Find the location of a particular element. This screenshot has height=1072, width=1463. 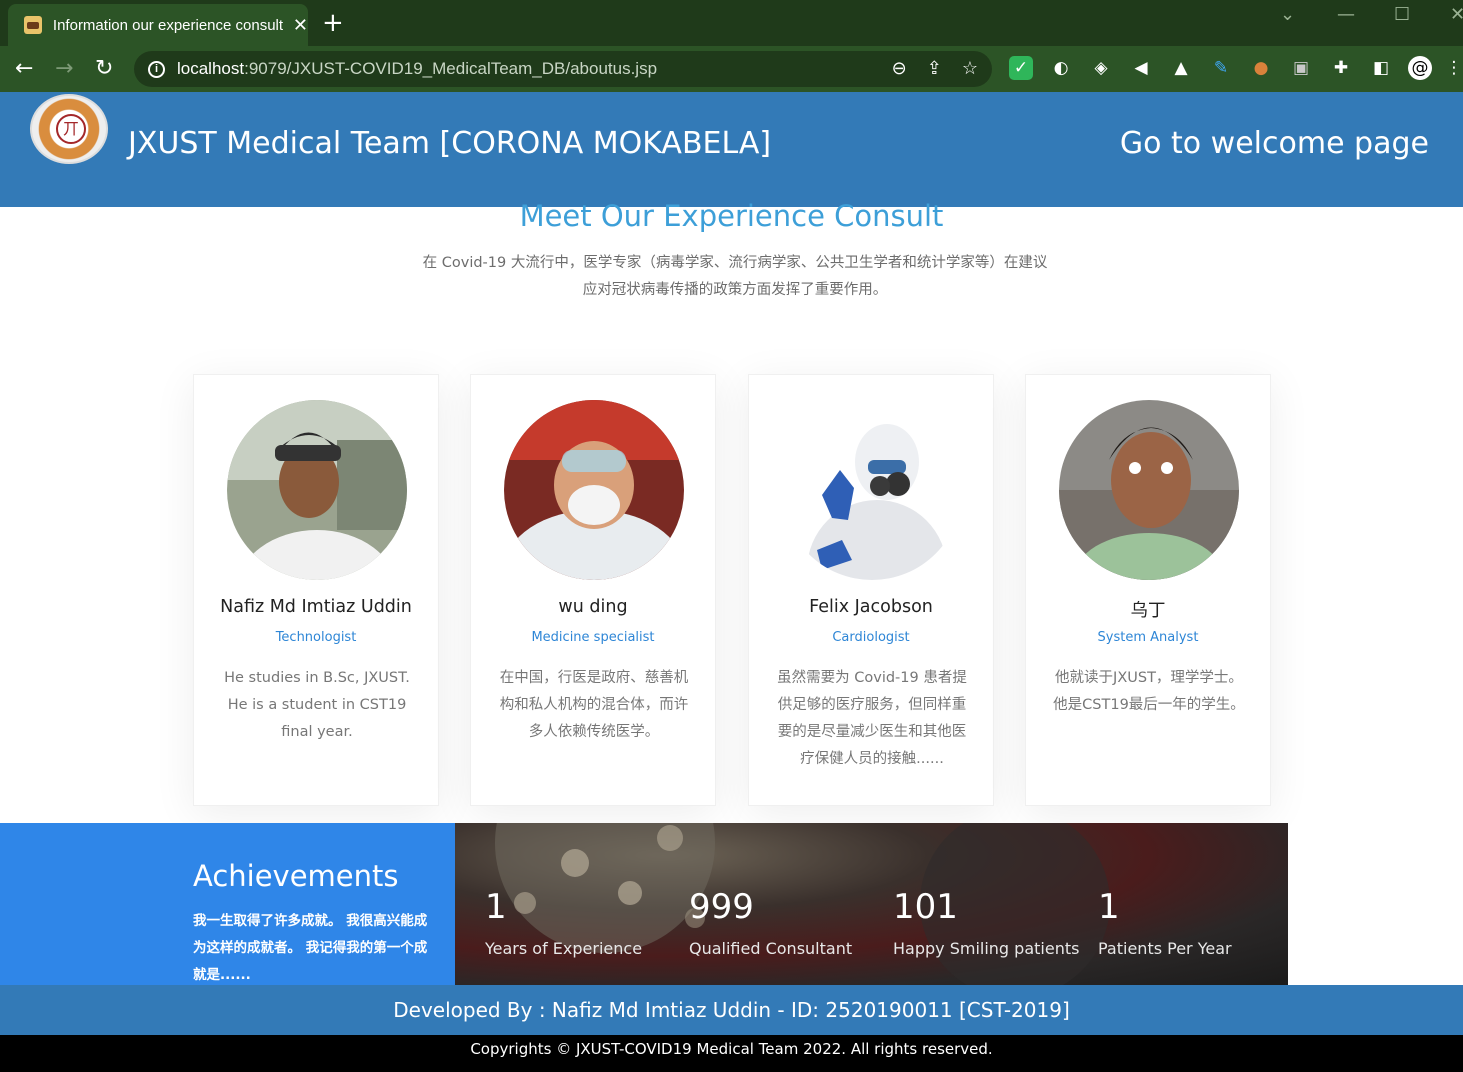

browser-tab: Information our experience consult ✕ is located at coordinates (158, 25).